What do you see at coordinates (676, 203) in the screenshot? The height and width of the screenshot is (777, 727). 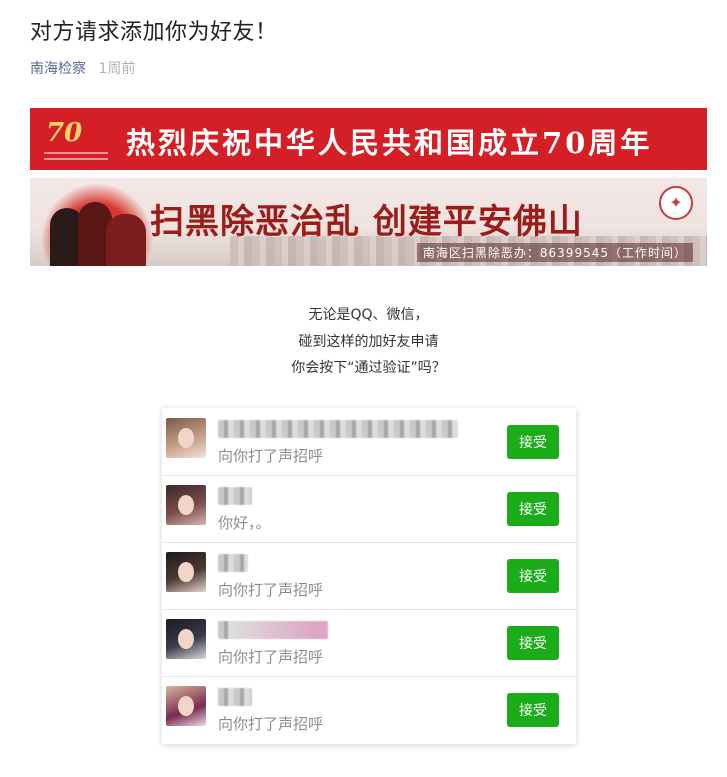 I see `campaign-badge-icon: ✦` at bounding box center [676, 203].